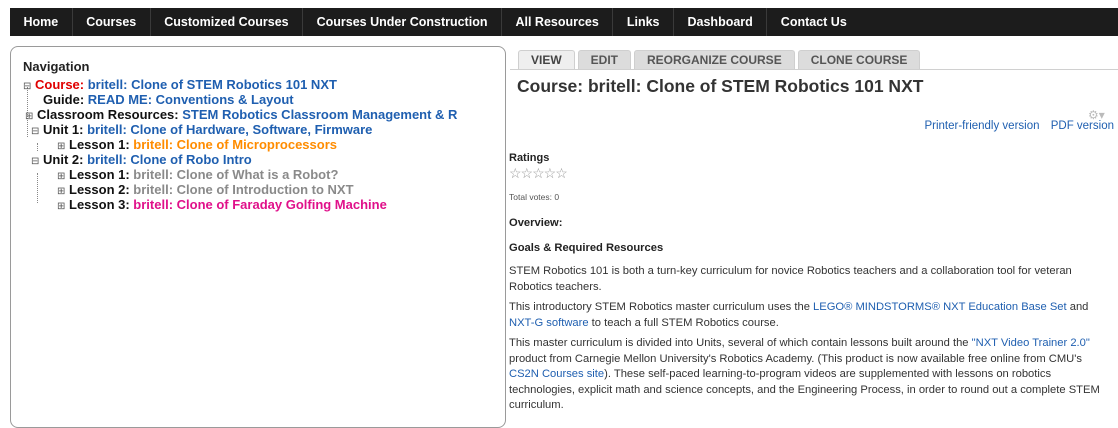 Image resolution: width=1118 pixels, height=428 pixels. Describe the element at coordinates (1077, 307) in the screenshot. I see `paragraph-text: and` at that location.